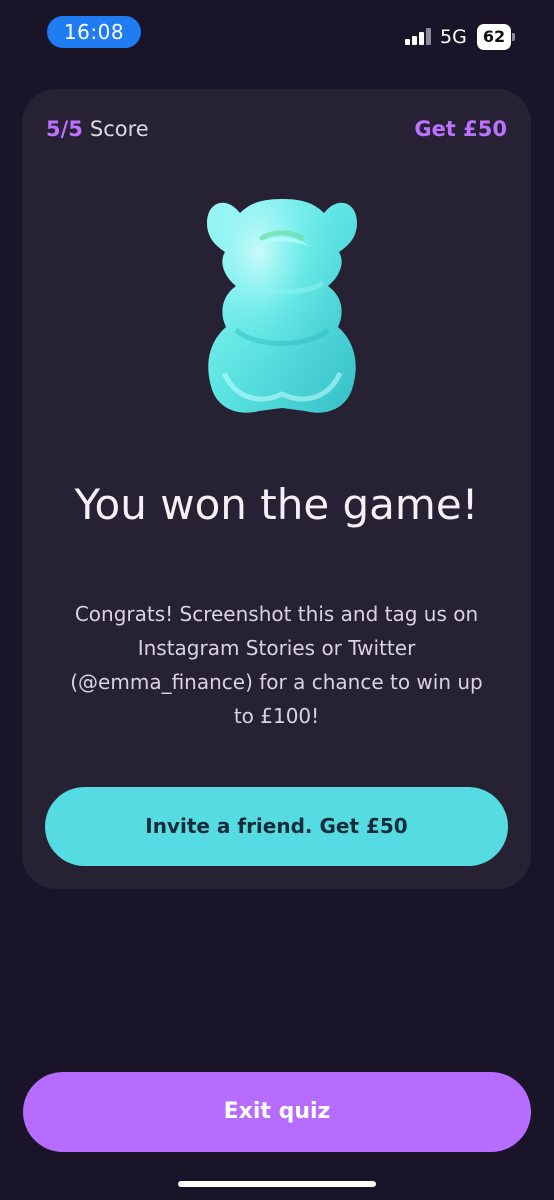 The width and height of the screenshot is (554, 1200). I want to click on battery-level: 62, so click(494, 37).